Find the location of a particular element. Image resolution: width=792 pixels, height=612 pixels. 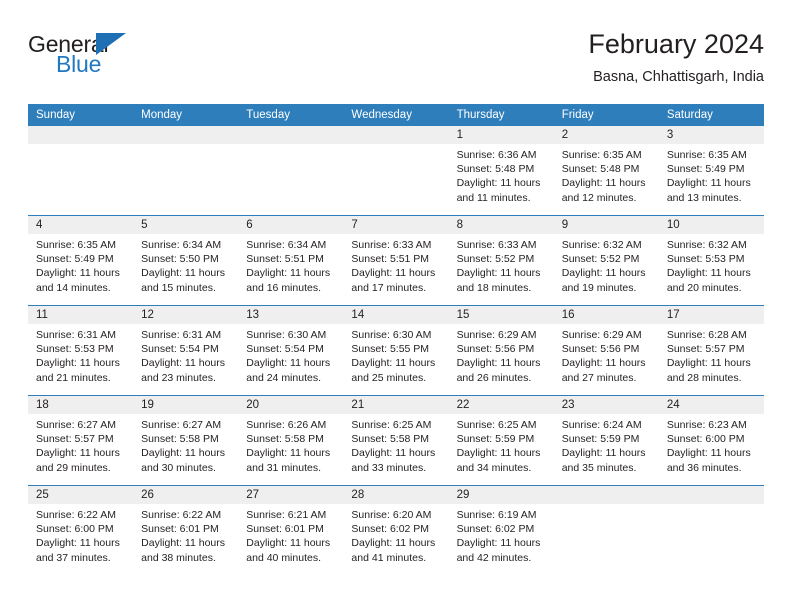

day-detail-line: Sunrise: 6:26 AM is located at coordinates (286, 425).